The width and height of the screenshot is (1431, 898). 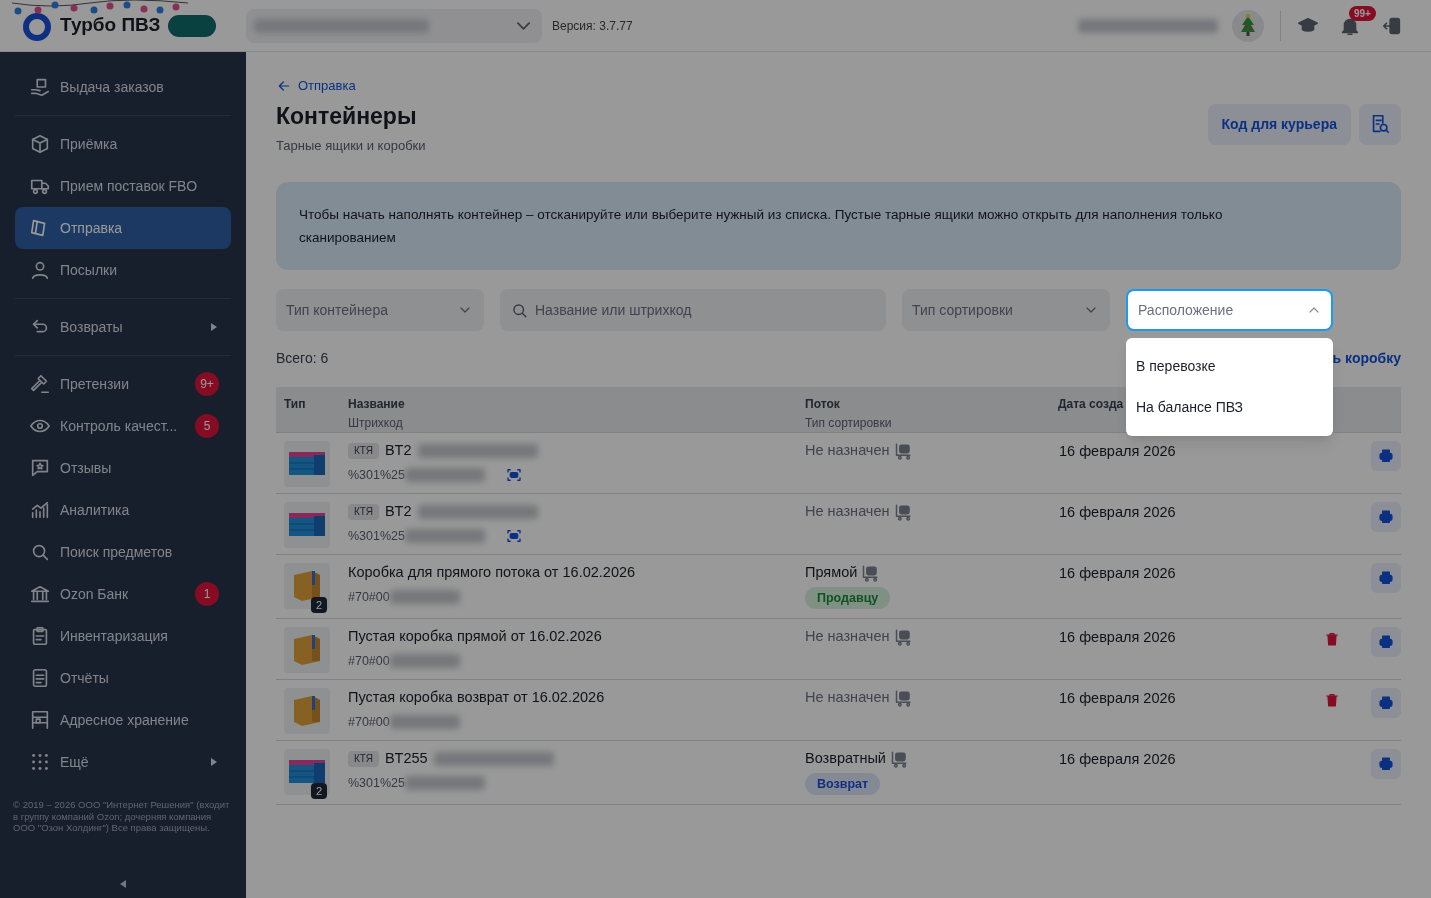 I want to click on sidebar-item: Аналитика, so click(x=123, y=510).